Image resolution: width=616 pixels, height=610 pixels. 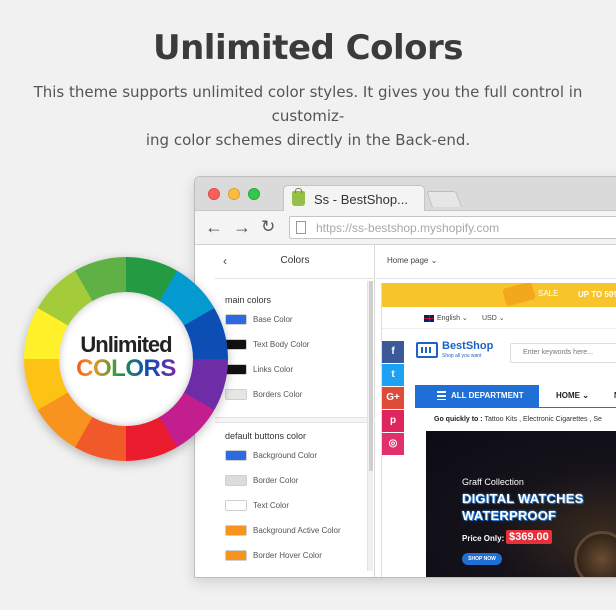 What do you see at coordinates (308, 48) in the screenshot?
I see `page-title: Unlimited Colors` at bounding box center [308, 48].